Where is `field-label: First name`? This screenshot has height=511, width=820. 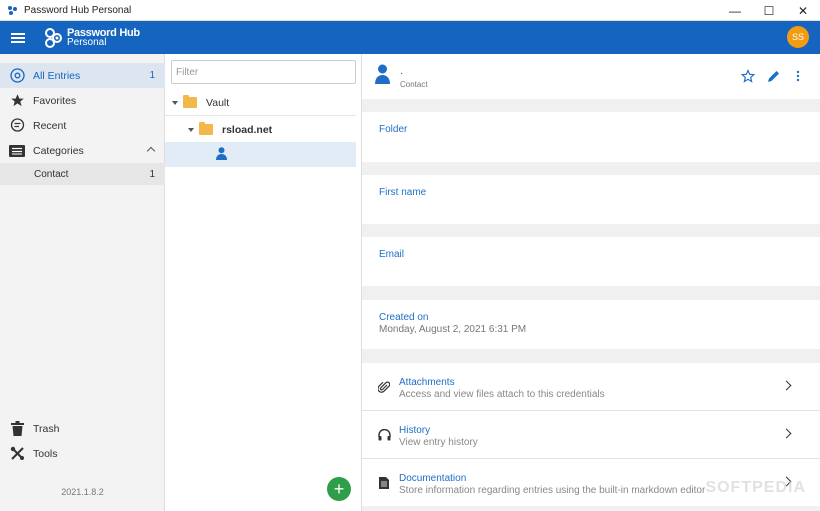
field-label: First name is located at coordinates (403, 192).